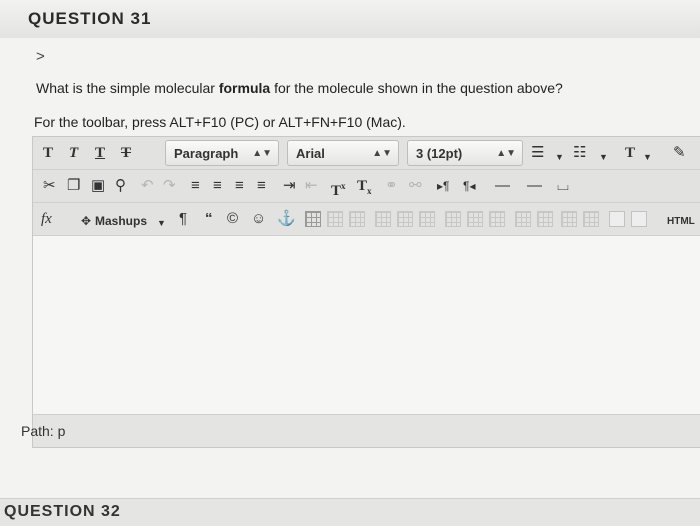  What do you see at coordinates (232, 219) in the screenshot?
I see `copyright-icon: ©` at bounding box center [232, 219].